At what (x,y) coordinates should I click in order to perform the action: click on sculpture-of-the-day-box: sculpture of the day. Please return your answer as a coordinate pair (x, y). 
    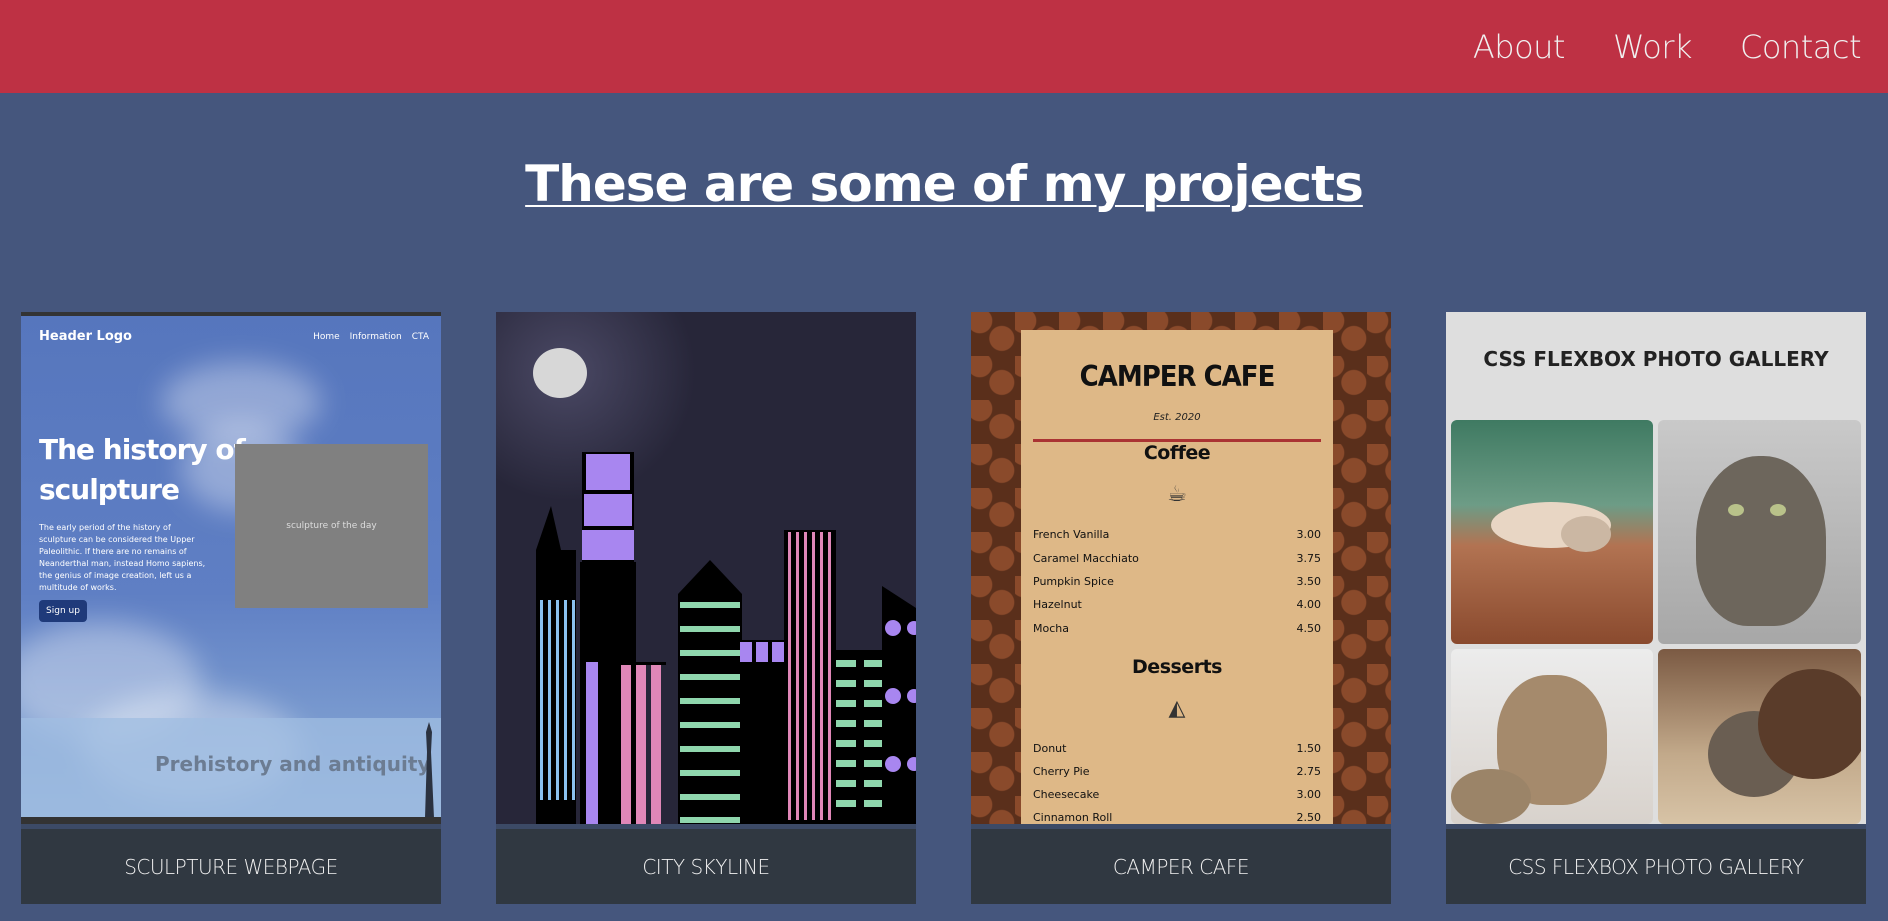
    Looking at the image, I should click on (331, 526).